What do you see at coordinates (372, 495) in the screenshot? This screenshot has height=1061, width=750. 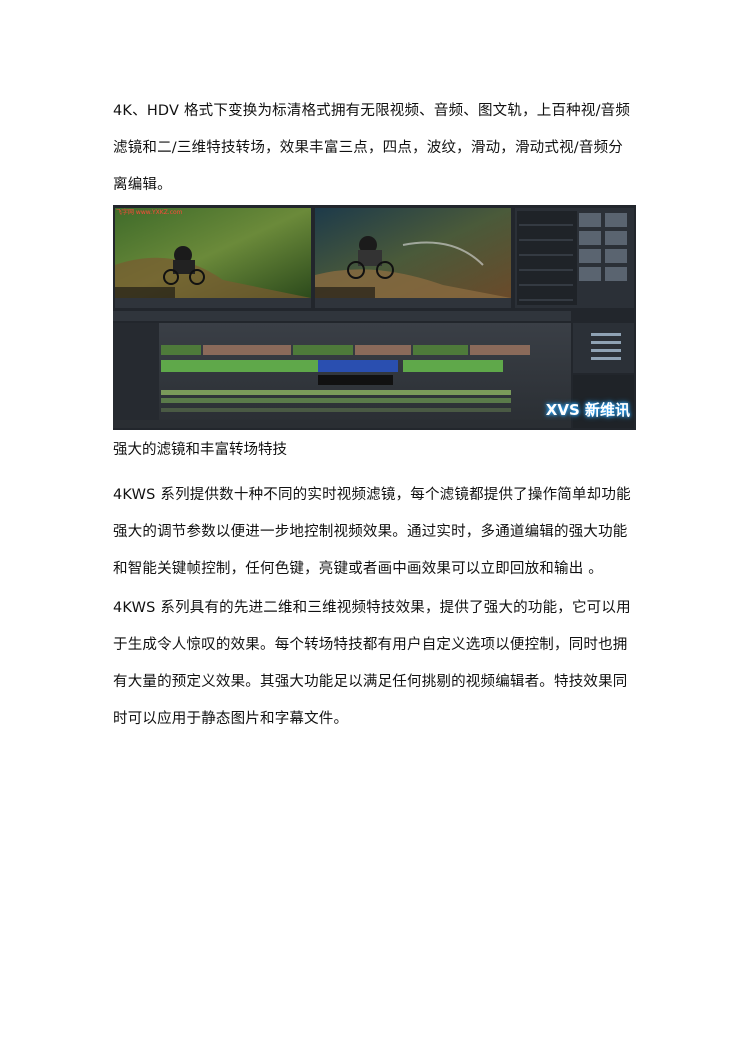 I see `paragraph-line: 4KWS 系列提供数十种不同的实时视频滤镜，每个滤镜都提供了操作简单却功能` at bounding box center [372, 495].